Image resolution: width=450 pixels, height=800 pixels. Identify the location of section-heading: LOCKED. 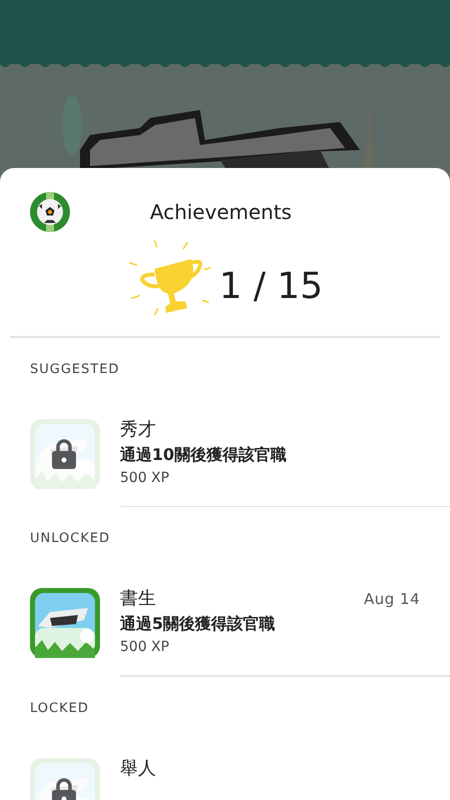
(59, 708).